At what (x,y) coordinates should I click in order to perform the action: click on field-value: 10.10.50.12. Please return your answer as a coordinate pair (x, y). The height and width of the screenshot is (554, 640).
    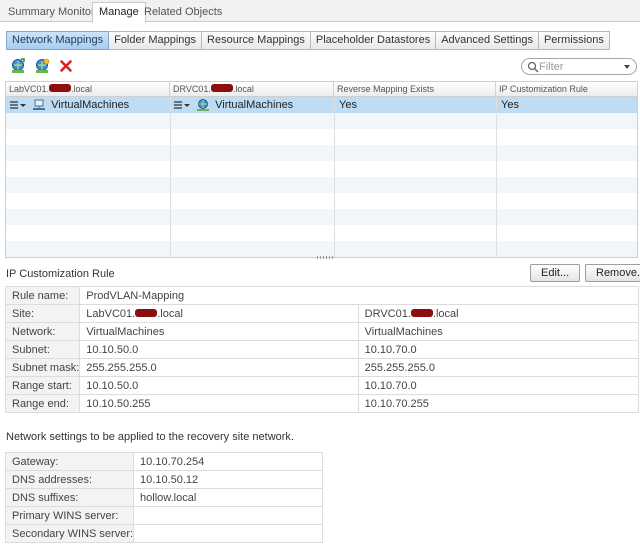
    Looking at the image, I should click on (228, 479).